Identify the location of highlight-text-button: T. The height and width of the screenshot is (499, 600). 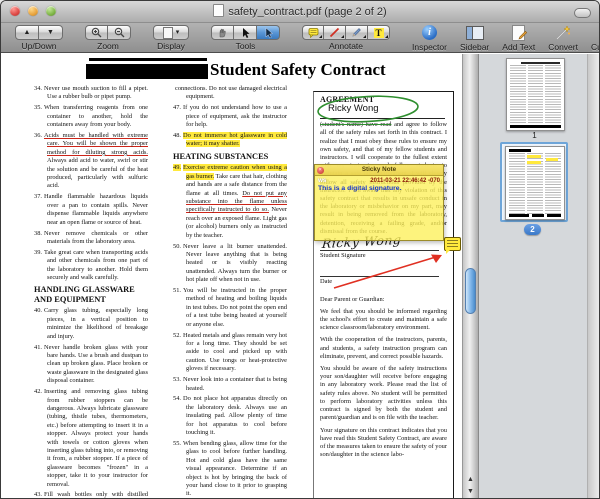
(379, 32).